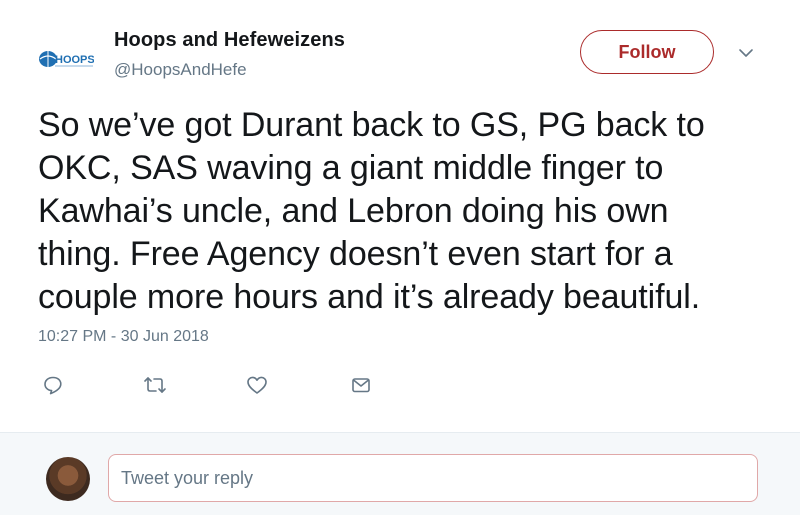  What do you see at coordinates (400, 384) in the screenshot?
I see `tweet-actions` at bounding box center [400, 384].